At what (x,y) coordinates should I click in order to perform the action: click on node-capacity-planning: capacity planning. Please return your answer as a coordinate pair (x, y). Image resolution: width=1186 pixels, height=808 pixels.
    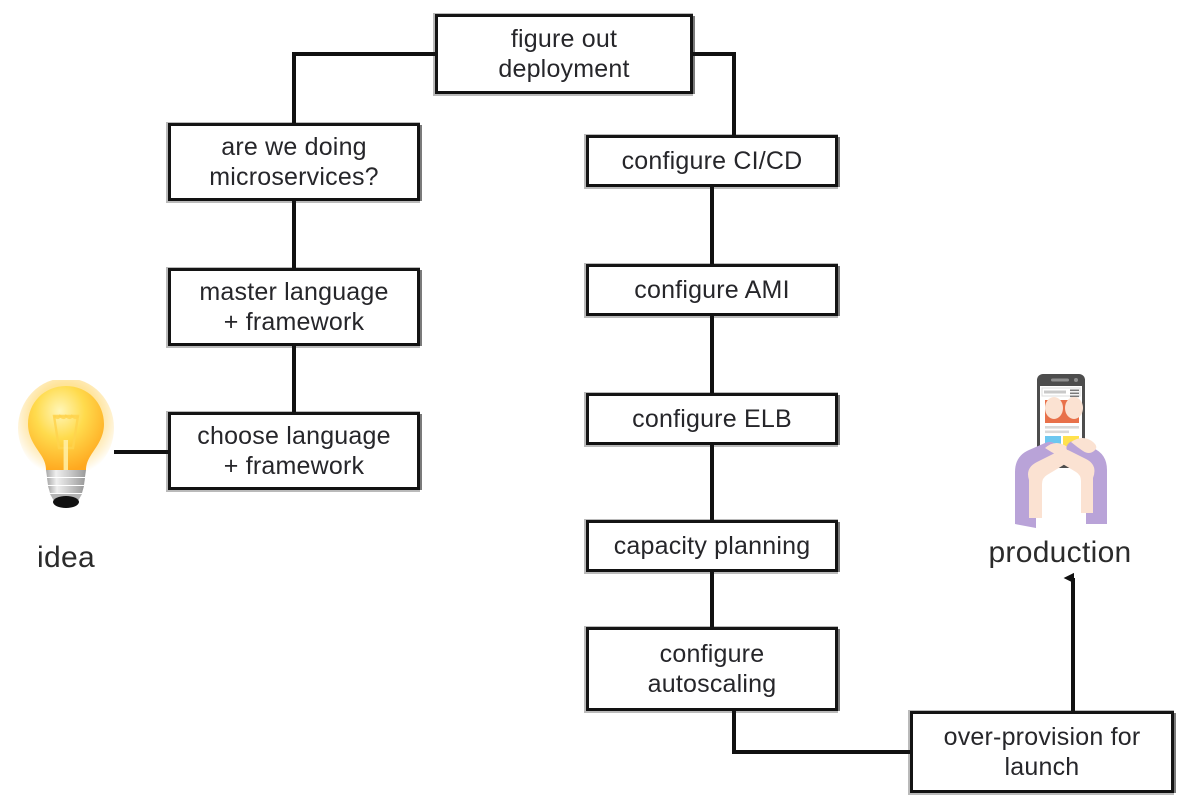
    Looking at the image, I should click on (712, 546).